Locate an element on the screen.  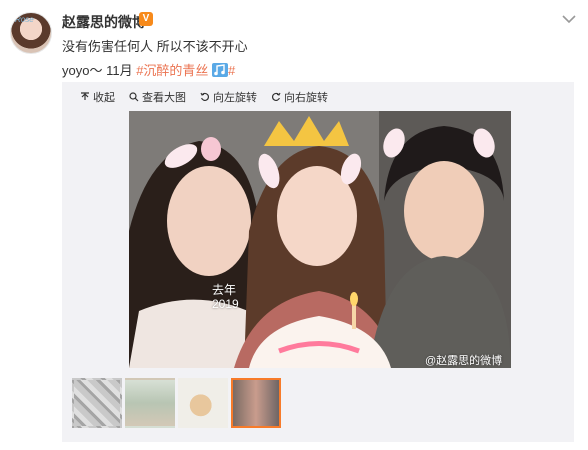
photo-year-label: 去年 2019 is located at coordinates (225, 297).